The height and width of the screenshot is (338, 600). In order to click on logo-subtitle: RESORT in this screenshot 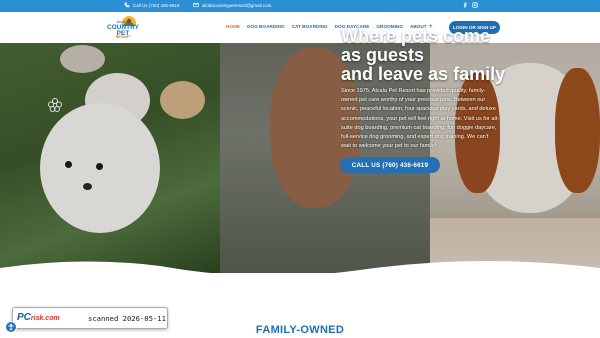, I will do `click(123, 37)`.